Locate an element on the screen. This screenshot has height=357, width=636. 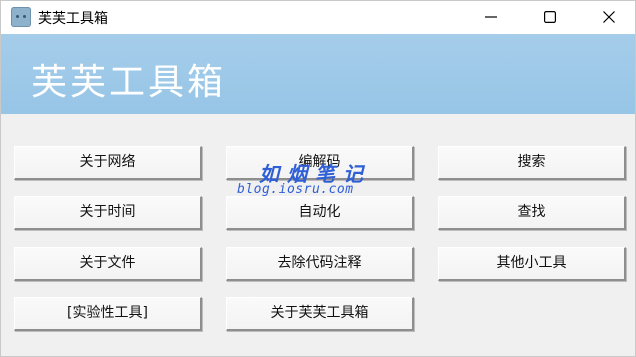
minimize-button is located at coordinates (491, 17).